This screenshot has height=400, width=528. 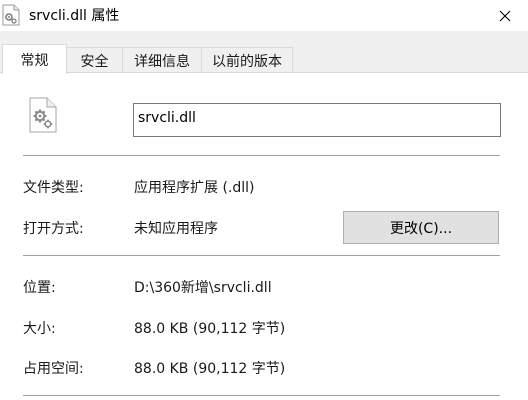 I want to click on tab-strip: 常规 安全 详细信息 以前的版本, so click(x=264, y=59).